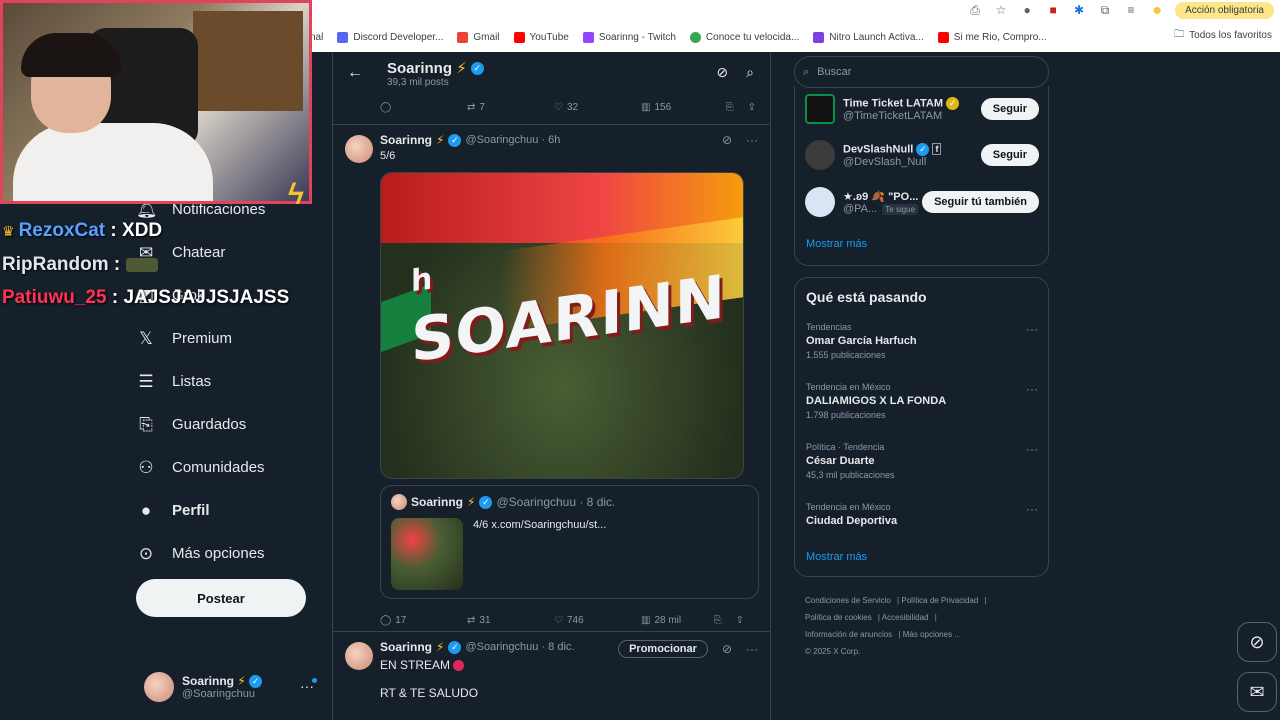 This screenshot has height=720, width=1280. Describe the element at coordinates (478, 37) in the screenshot. I see `bookmark-2: Gmail` at that location.